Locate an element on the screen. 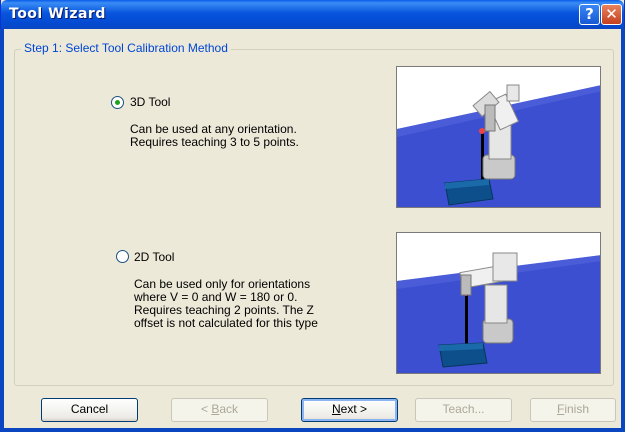  help-button: ? is located at coordinates (589, 14).